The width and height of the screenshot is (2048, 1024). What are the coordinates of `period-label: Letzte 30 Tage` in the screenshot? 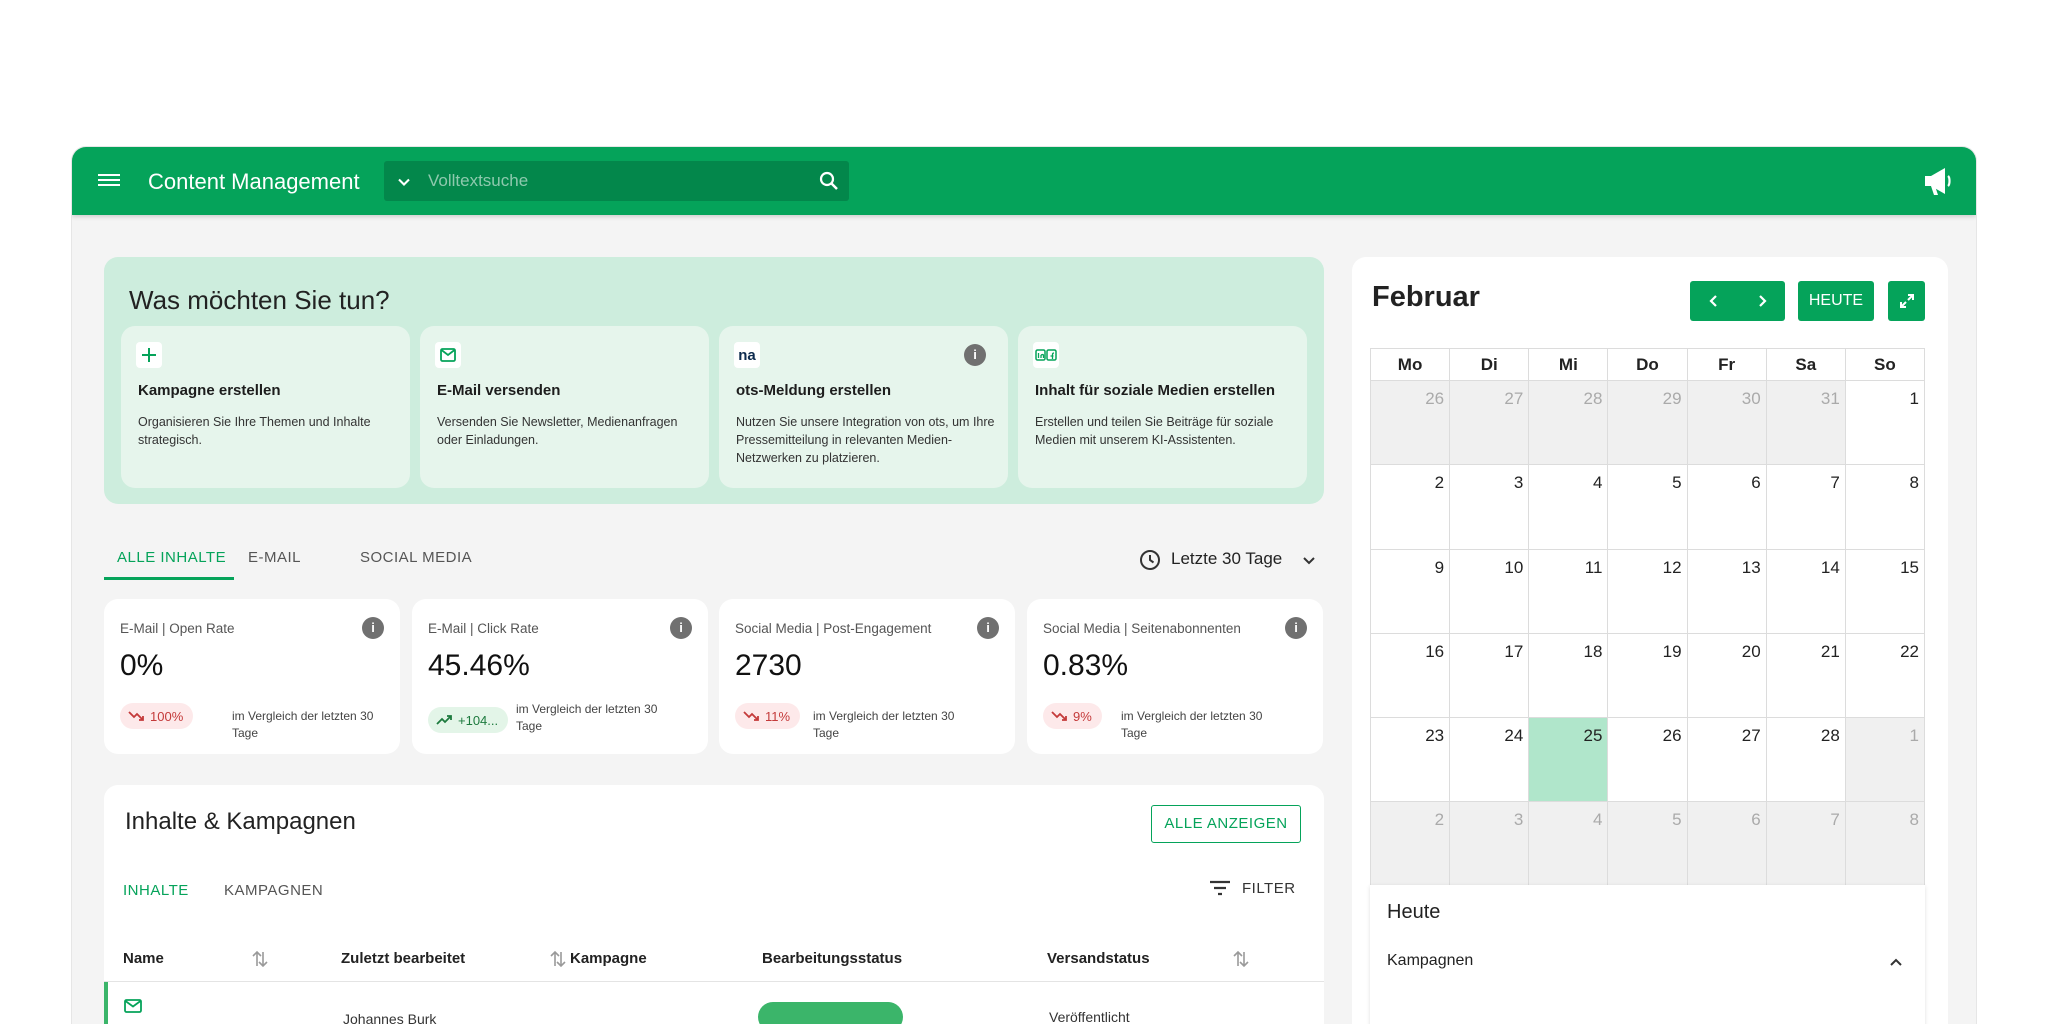 It's located at (1227, 558).